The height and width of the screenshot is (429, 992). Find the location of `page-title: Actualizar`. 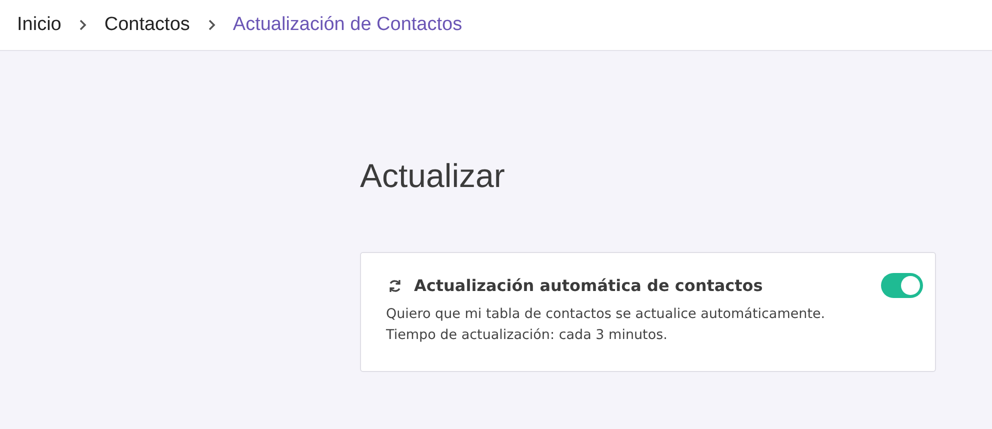

page-title: Actualizar is located at coordinates (433, 176).